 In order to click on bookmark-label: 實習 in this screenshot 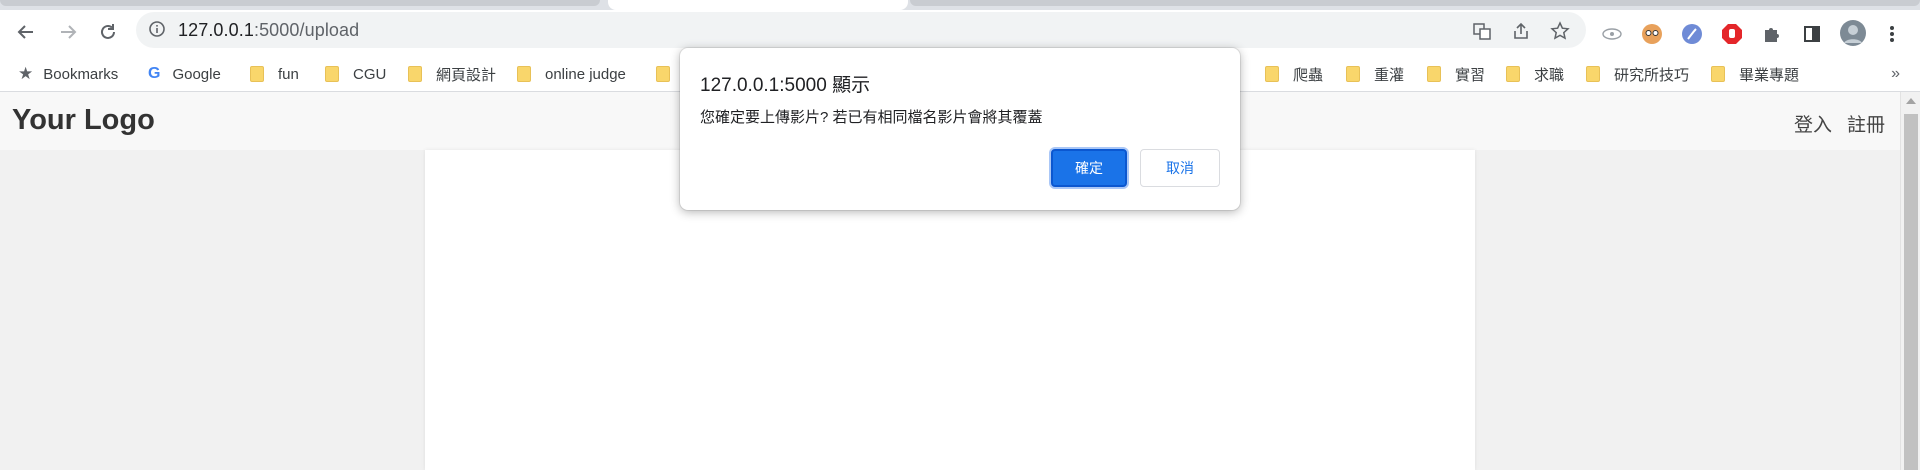, I will do `click(1470, 75)`.